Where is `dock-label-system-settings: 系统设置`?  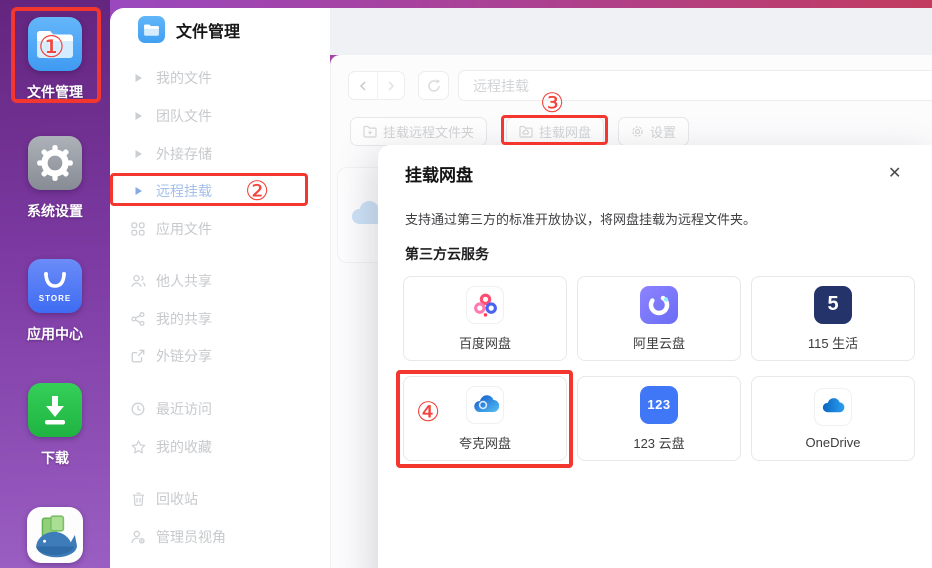
dock-label-system-settings: 系统设置 is located at coordinates (55, 211).